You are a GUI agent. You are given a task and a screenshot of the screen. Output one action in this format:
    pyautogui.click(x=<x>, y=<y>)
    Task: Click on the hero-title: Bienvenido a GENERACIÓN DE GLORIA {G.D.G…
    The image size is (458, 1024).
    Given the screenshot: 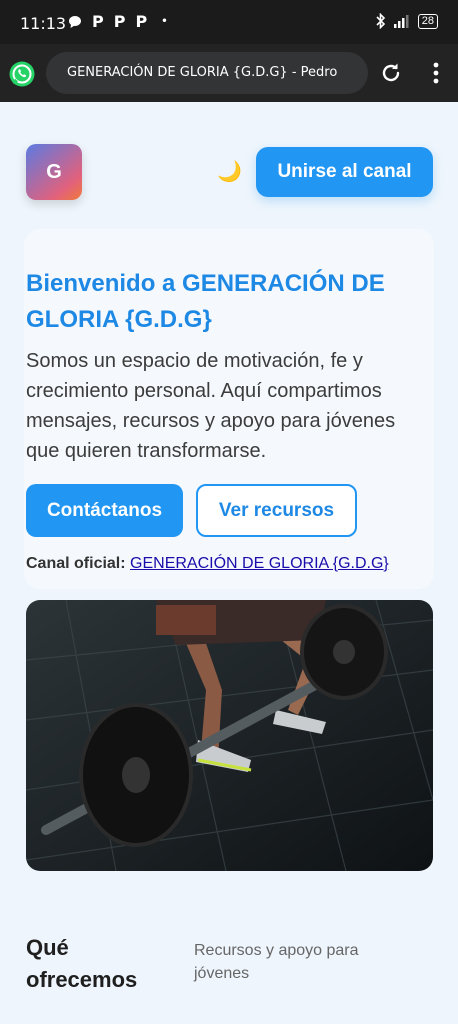 What is the action you would take?
    pyautogui.click(x=205, y=301)
    